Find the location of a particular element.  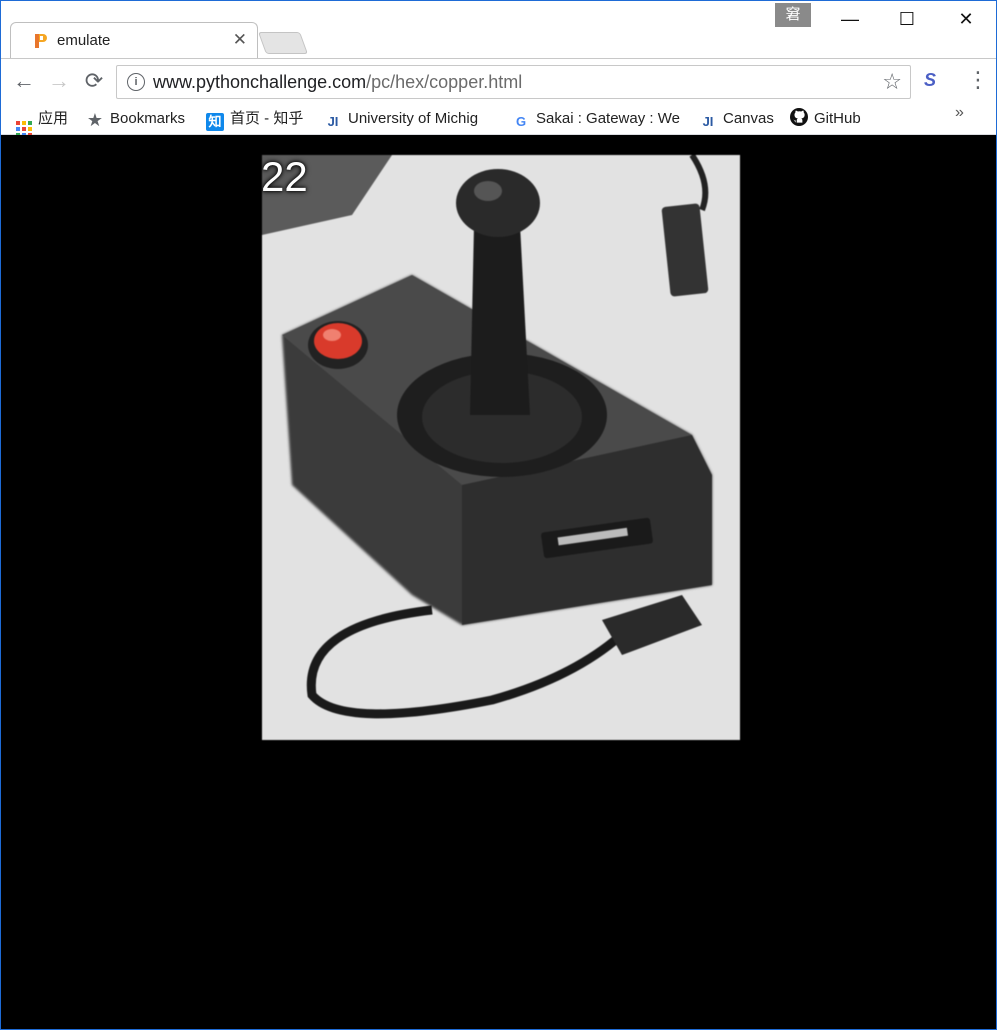

bookmark-zhihu: 知首页 - 知乎 is located at coordinates (255, 119).